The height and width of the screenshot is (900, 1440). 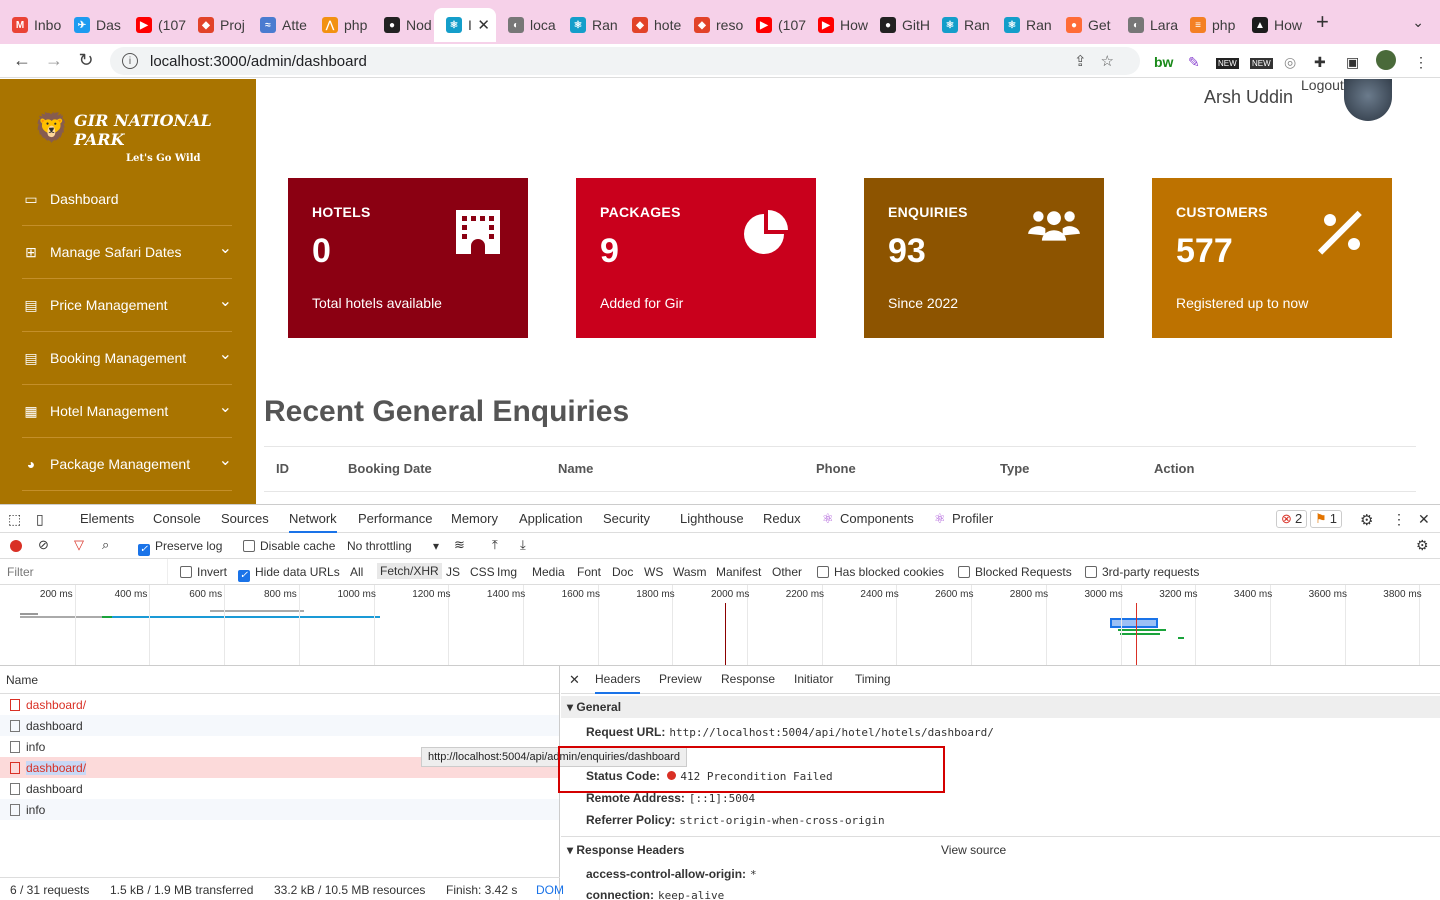 What do you see at coordinates (474, 518) in the screenshot?
I see `tab-memory: Memory` at bounding box center [474, 518].